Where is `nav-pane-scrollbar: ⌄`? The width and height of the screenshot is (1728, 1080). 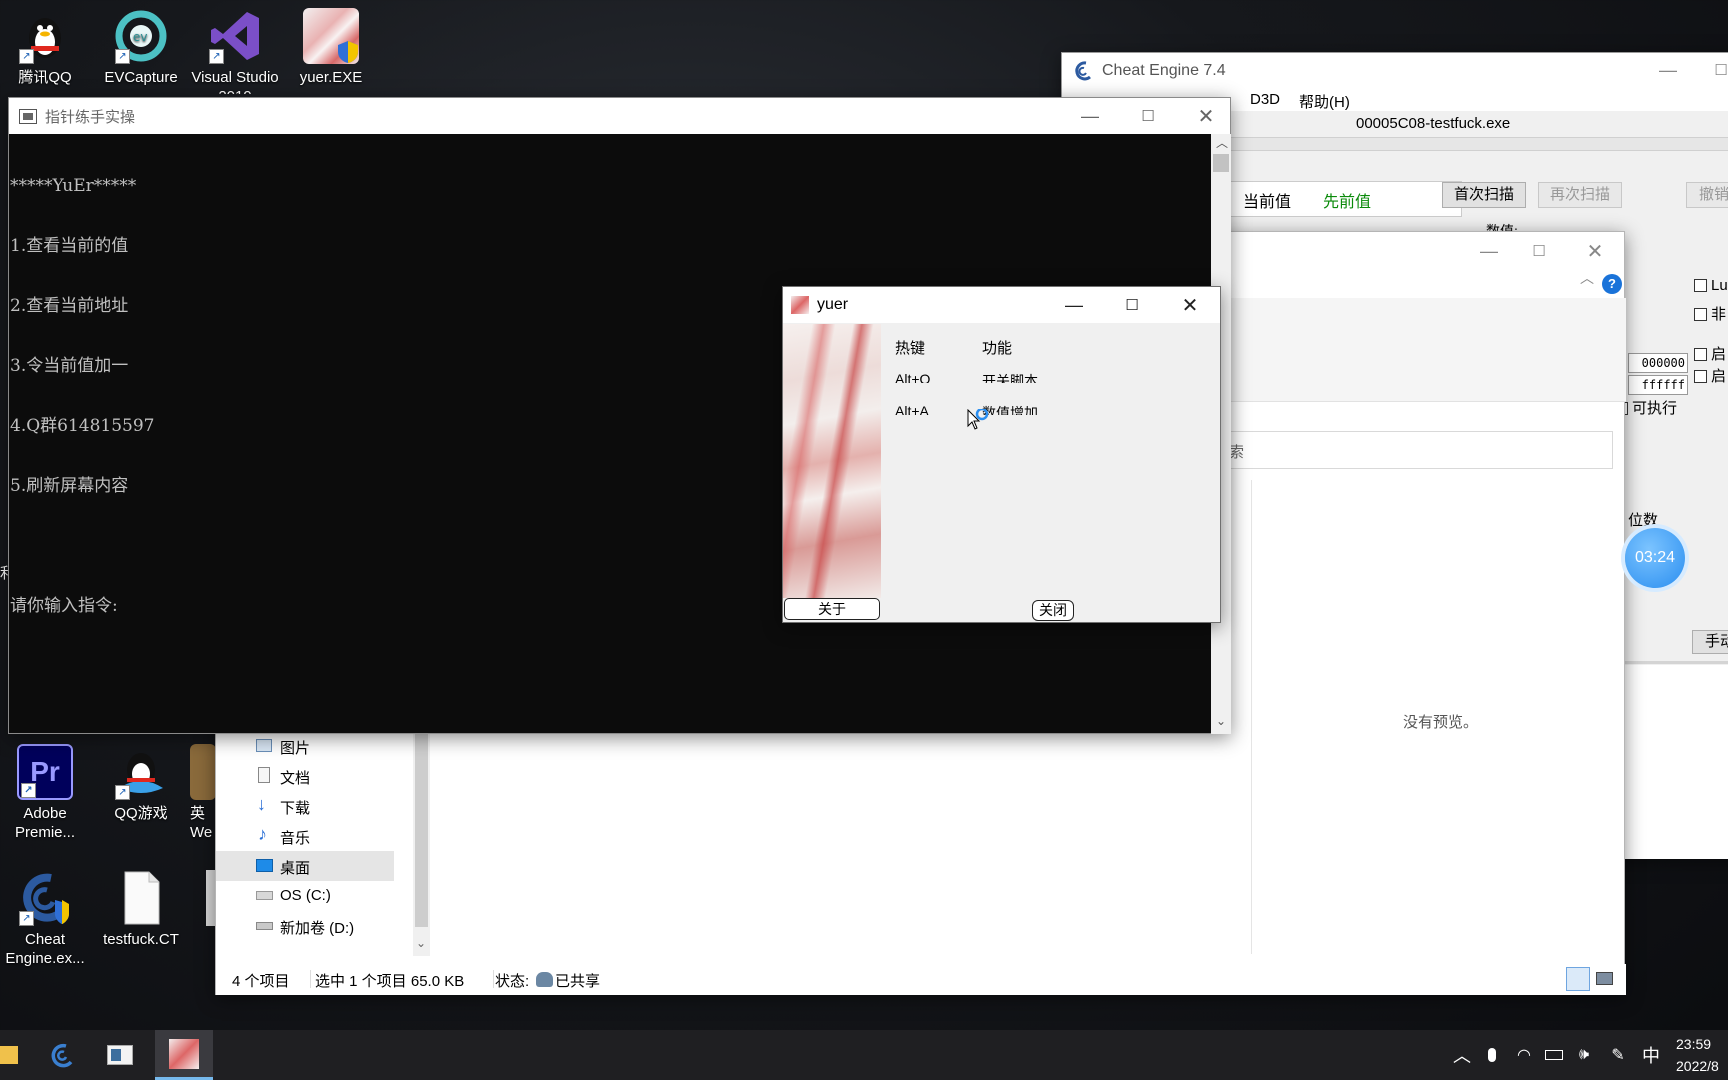 nav-pane-scrollbar: ⌄ is located at coordinates (421, 843).